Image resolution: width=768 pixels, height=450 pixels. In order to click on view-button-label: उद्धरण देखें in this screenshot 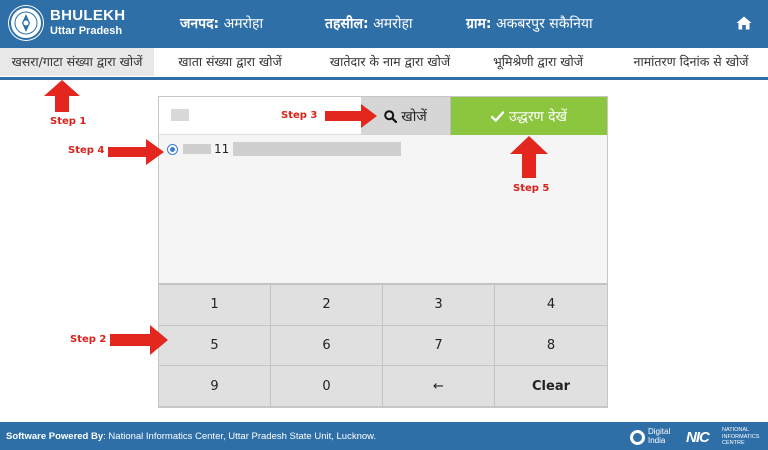, I will do `click(538, 116)`.